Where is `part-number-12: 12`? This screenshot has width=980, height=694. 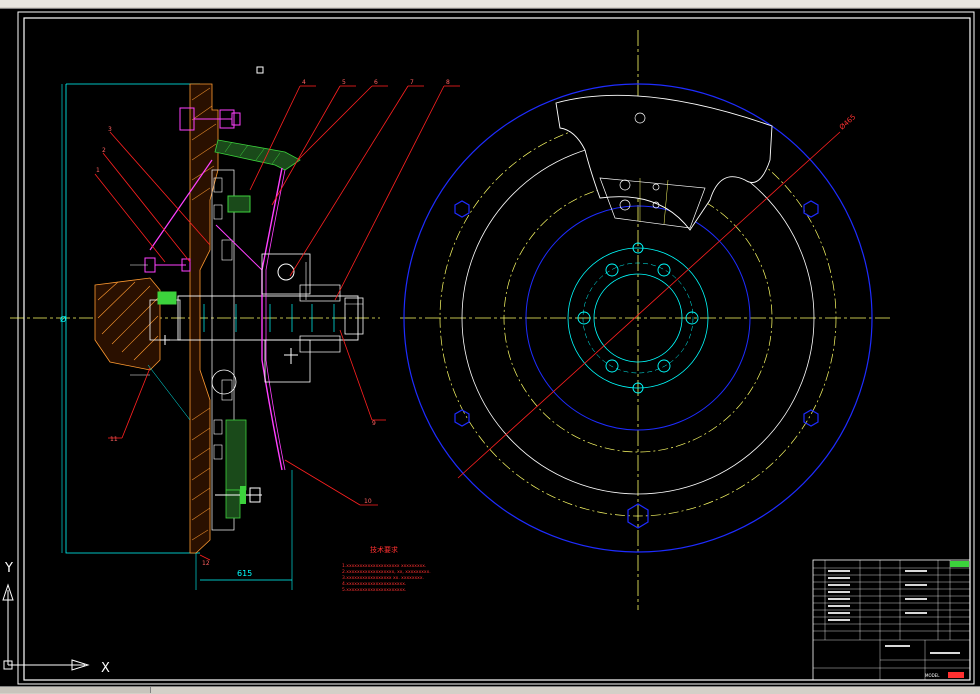 part-number-12: 12 is located at coordinates (206, 563).